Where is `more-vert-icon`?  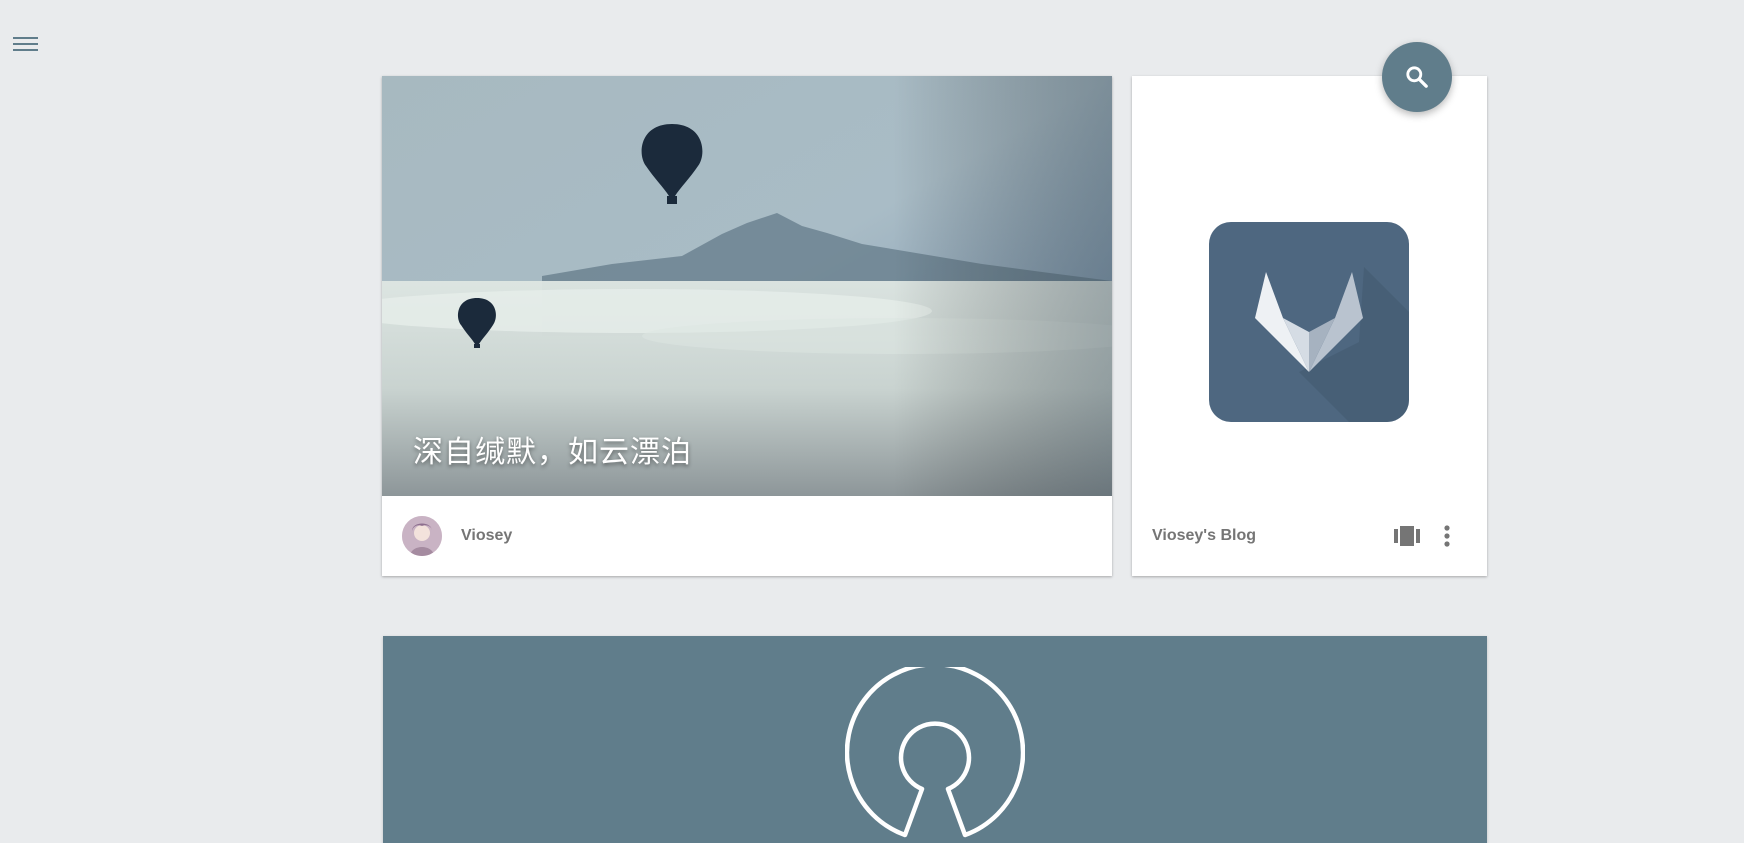 more-vert-icon is located at coordinates (1447, 536).